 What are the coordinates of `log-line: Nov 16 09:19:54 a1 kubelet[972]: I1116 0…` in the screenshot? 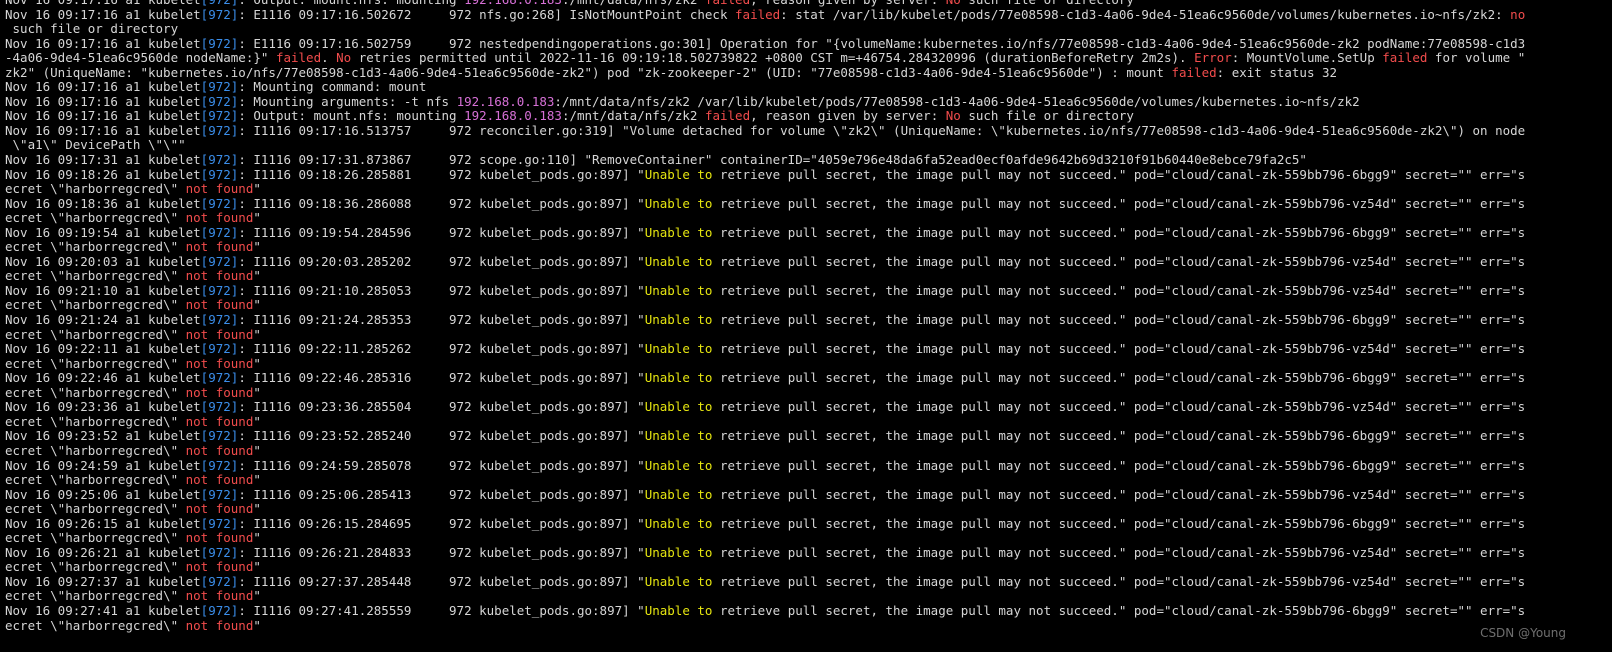 It's located at (808, 232).